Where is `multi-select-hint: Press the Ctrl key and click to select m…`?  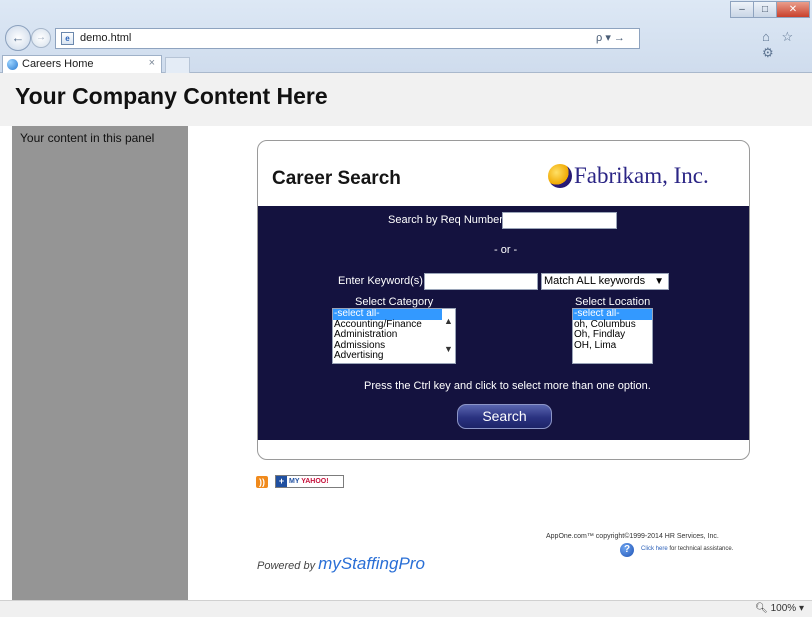 multi-select-hint: Press the Ctrl key and click to select m… is located at coordinates (507, 386).